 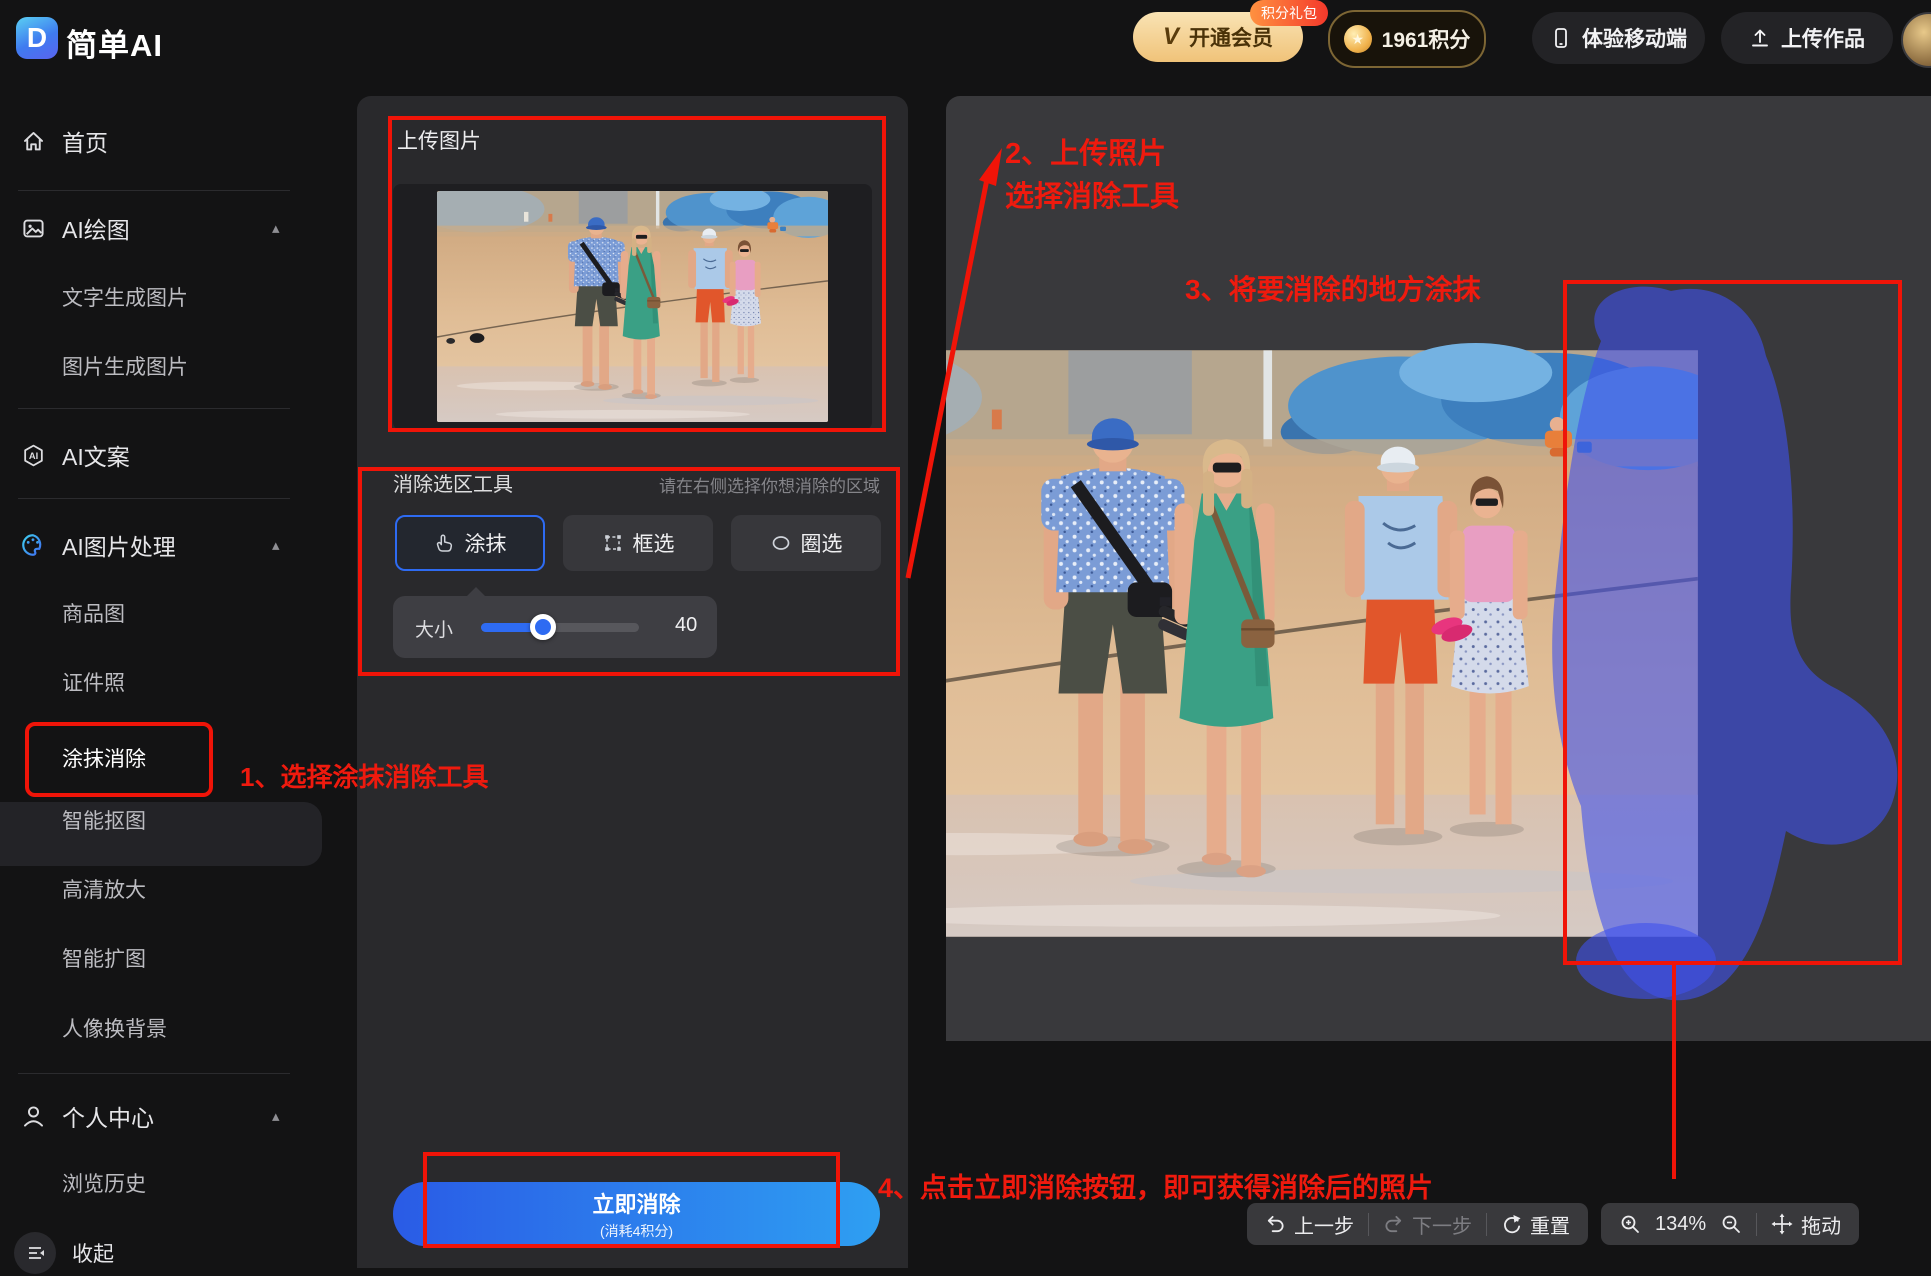 I want to click on sidebar-item-label: 浏览历史, so click(x=104, y=1184).